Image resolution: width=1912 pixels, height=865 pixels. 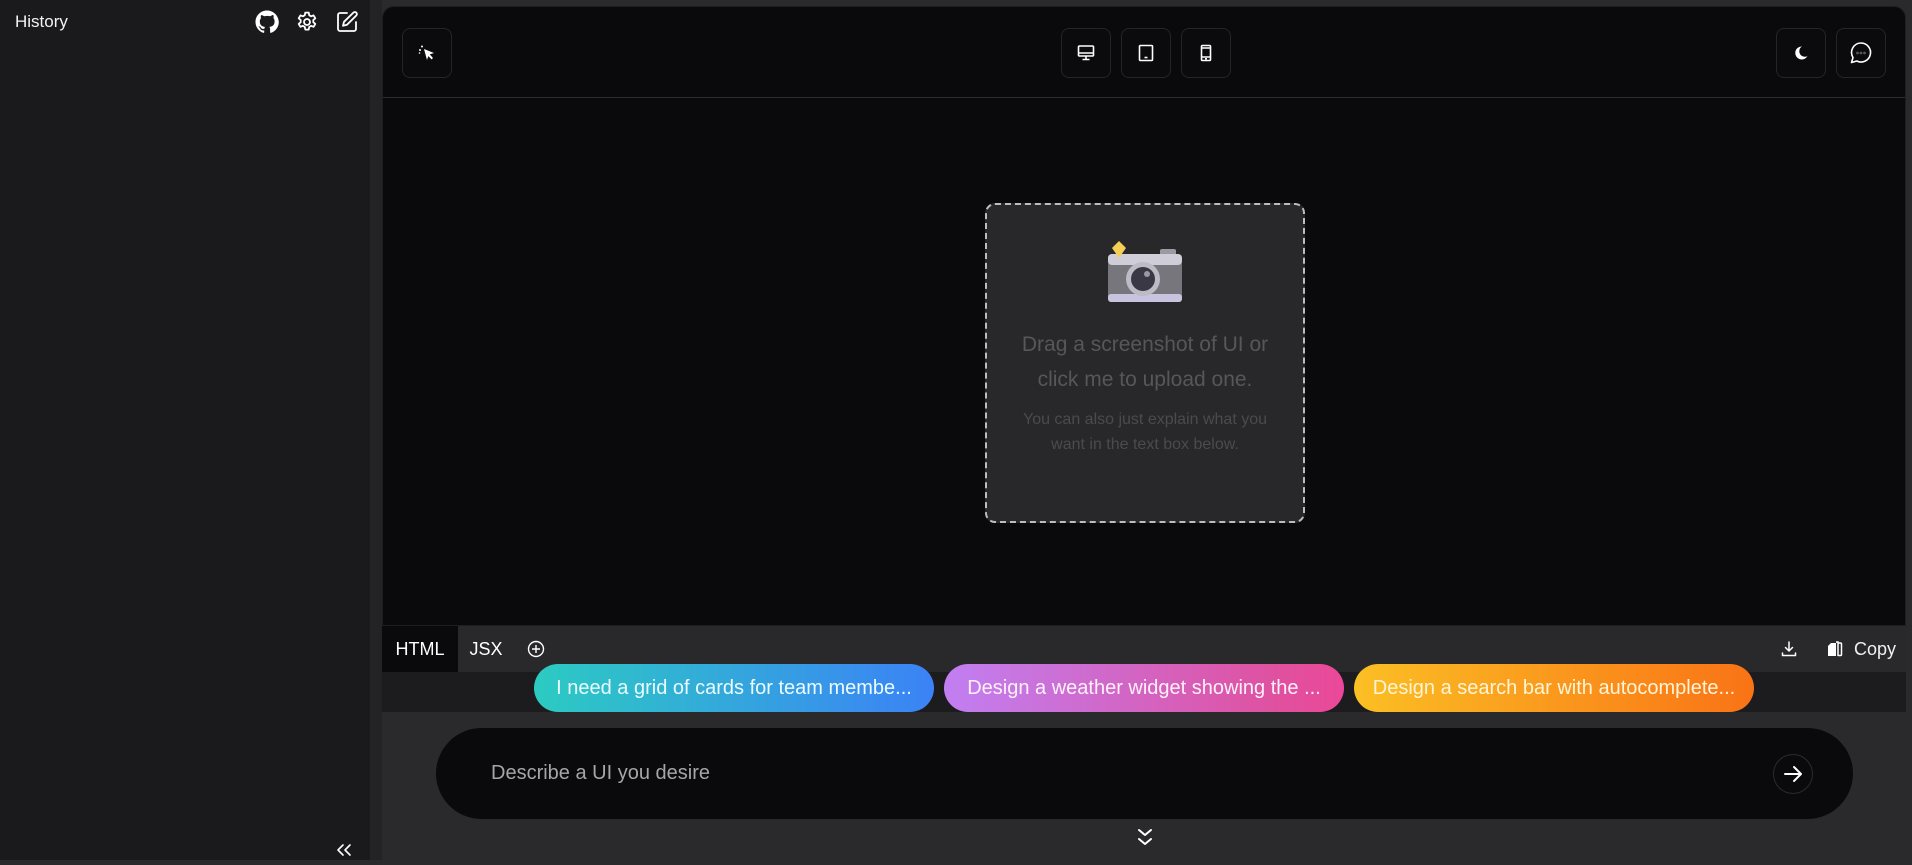 I want to click on moon-icon, so click(x=1801, y=53).